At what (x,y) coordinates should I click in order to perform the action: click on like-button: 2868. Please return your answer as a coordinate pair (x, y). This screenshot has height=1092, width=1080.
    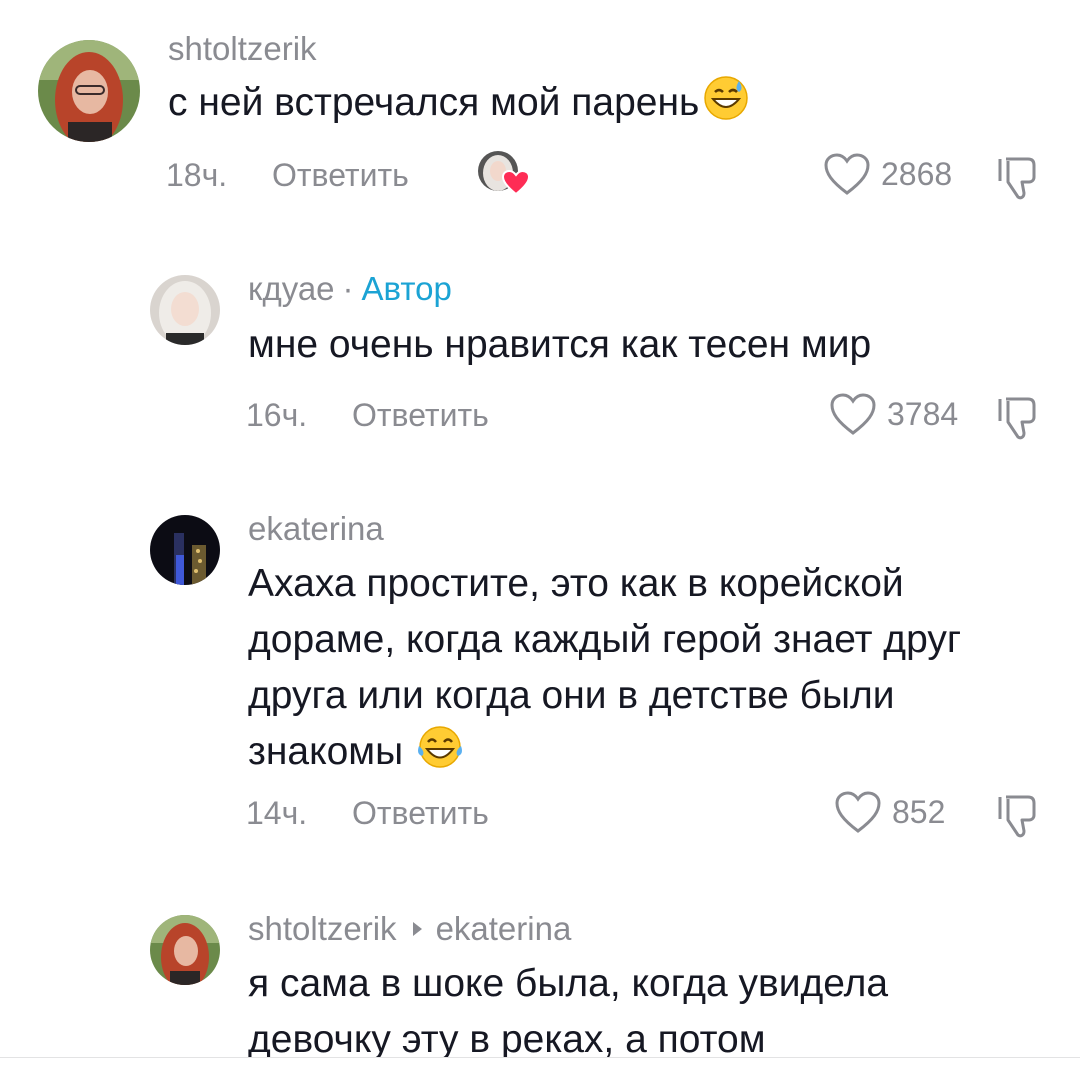
    Looking at the image, I should click on (887, 174).